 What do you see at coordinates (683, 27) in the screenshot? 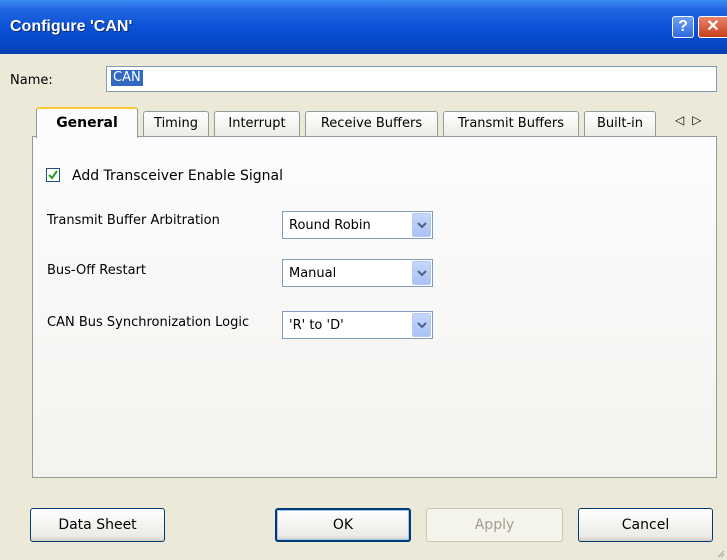
I see `help-button: ?` at bounding box center [683, 27].